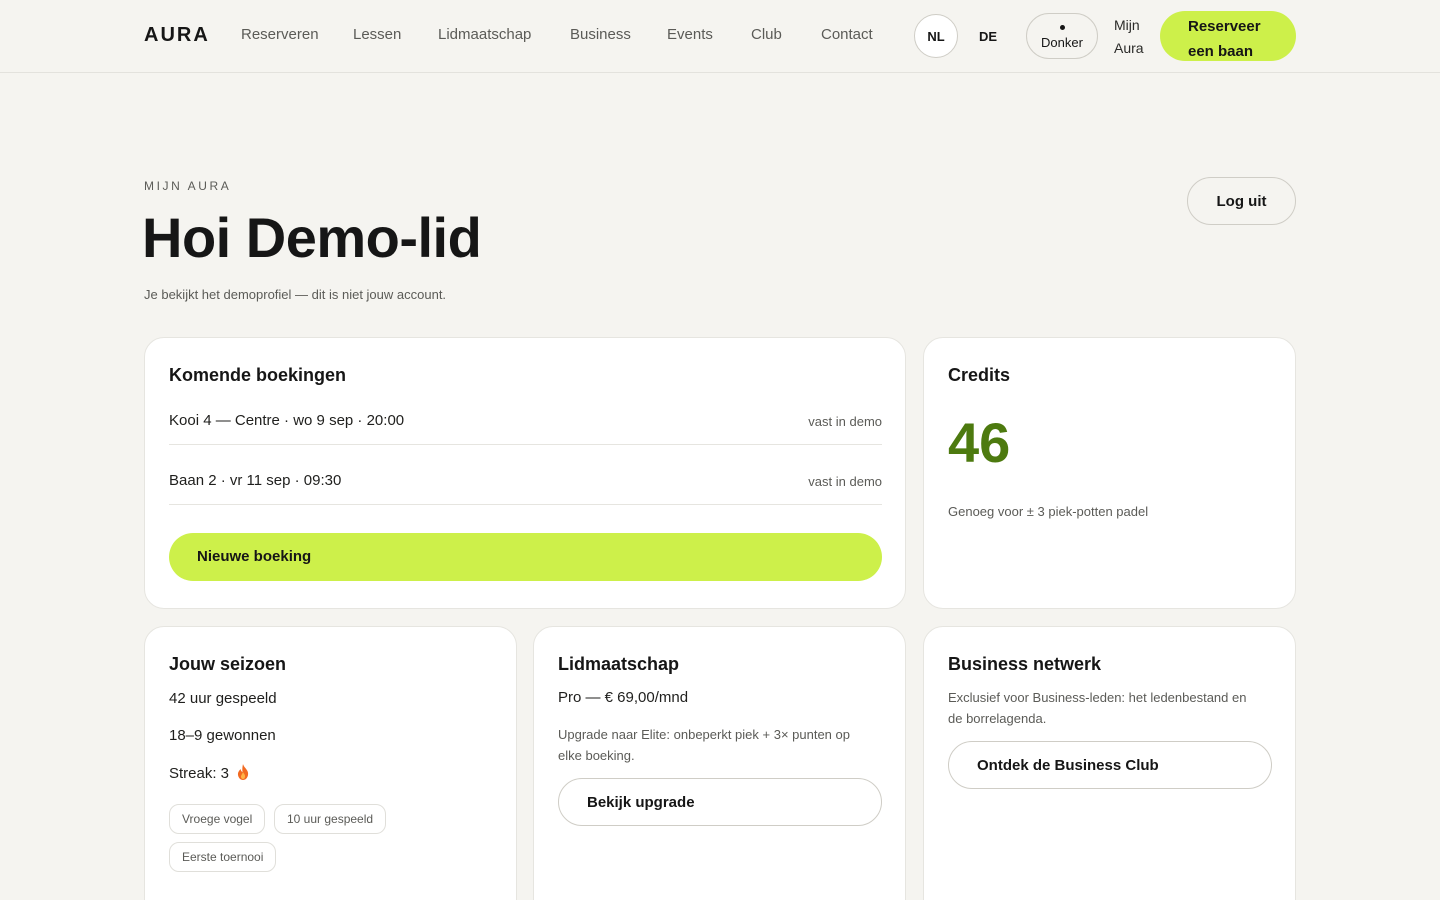 This screenshot has height=900, width=1440. What do you see at coordinates (1127, 25) in the screenshot?
I see `my-account-label-line1: Mijn` at bounding box center [1127, 25].